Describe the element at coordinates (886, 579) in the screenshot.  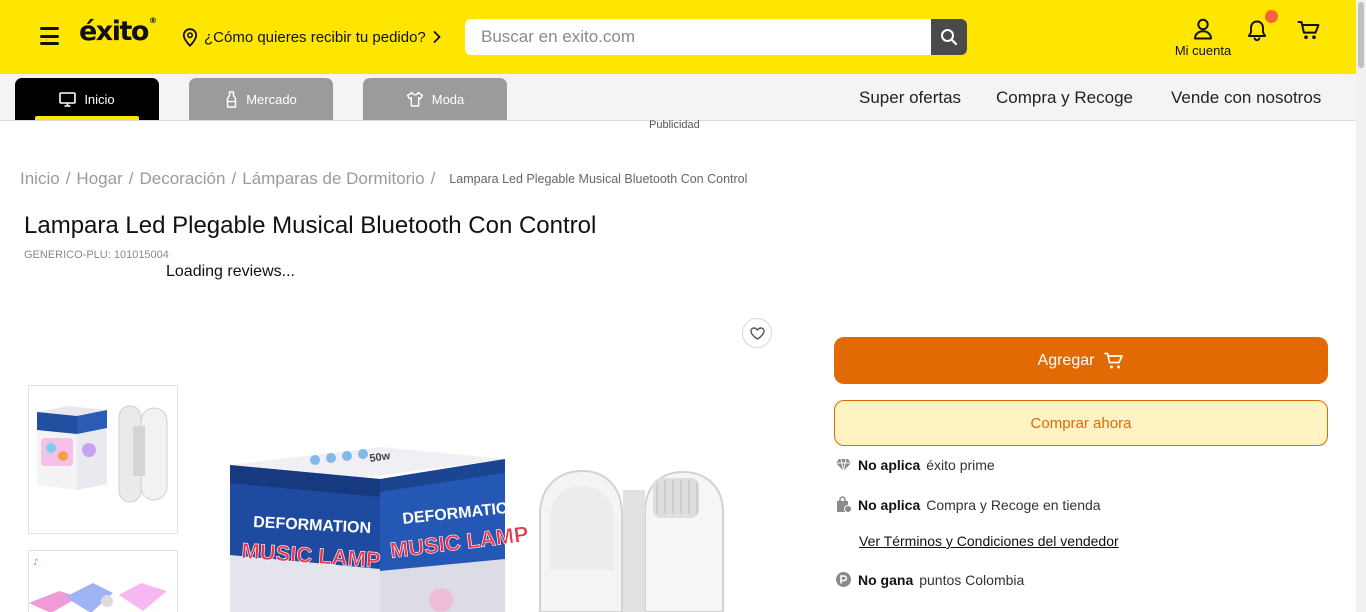
I see `points-status: No gana` at that location.